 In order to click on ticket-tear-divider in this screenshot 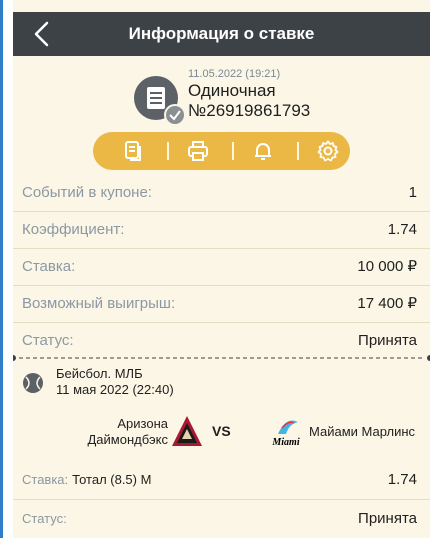, I will do `click(221, 358)`.